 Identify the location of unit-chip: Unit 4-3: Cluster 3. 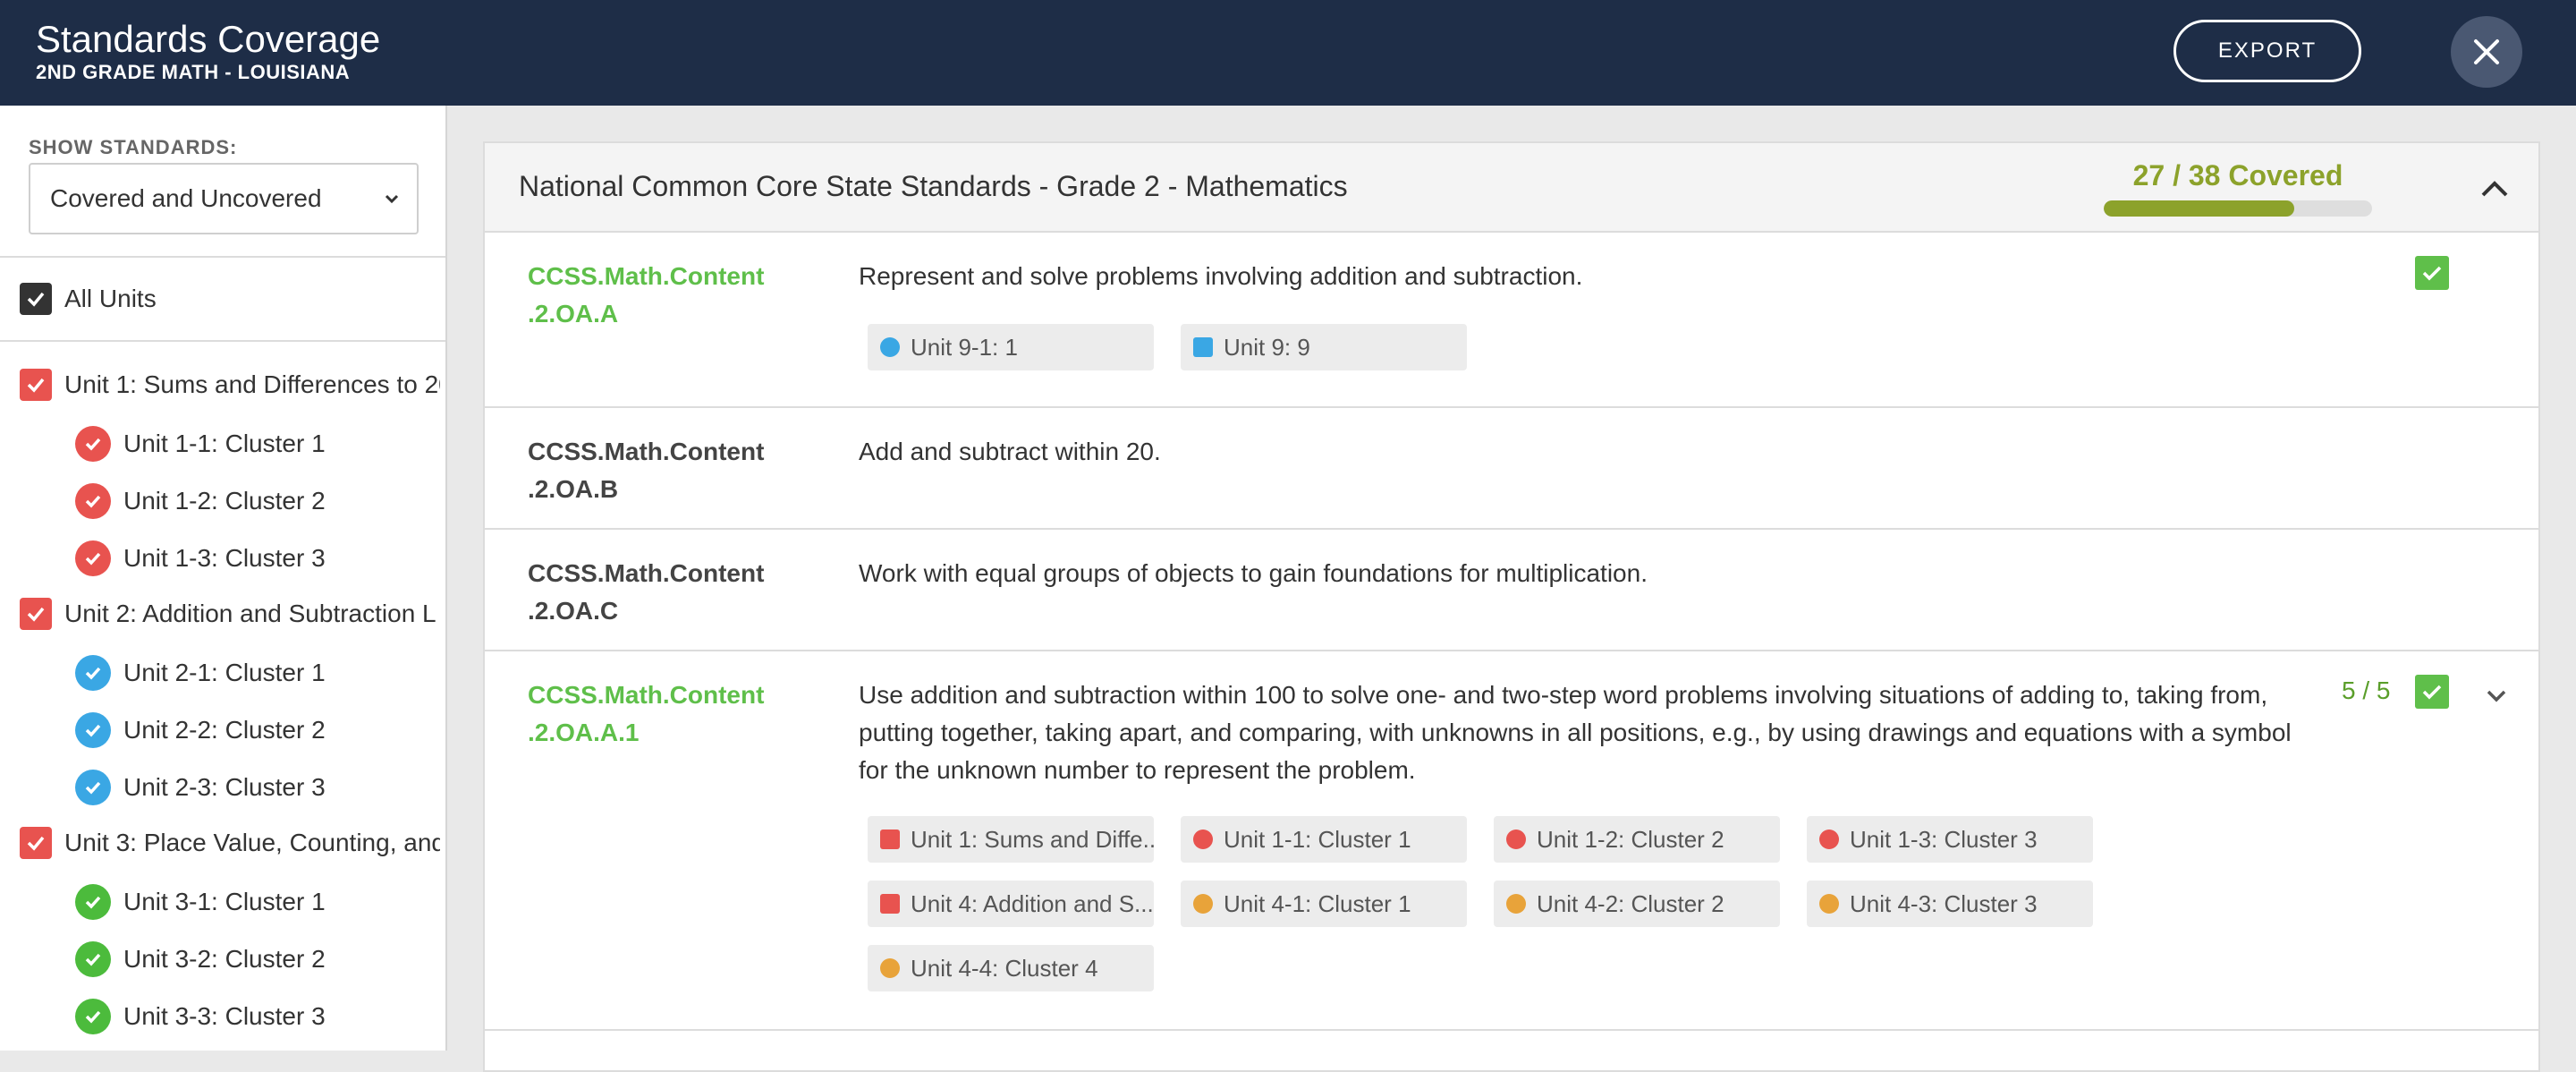
(1950, 904).